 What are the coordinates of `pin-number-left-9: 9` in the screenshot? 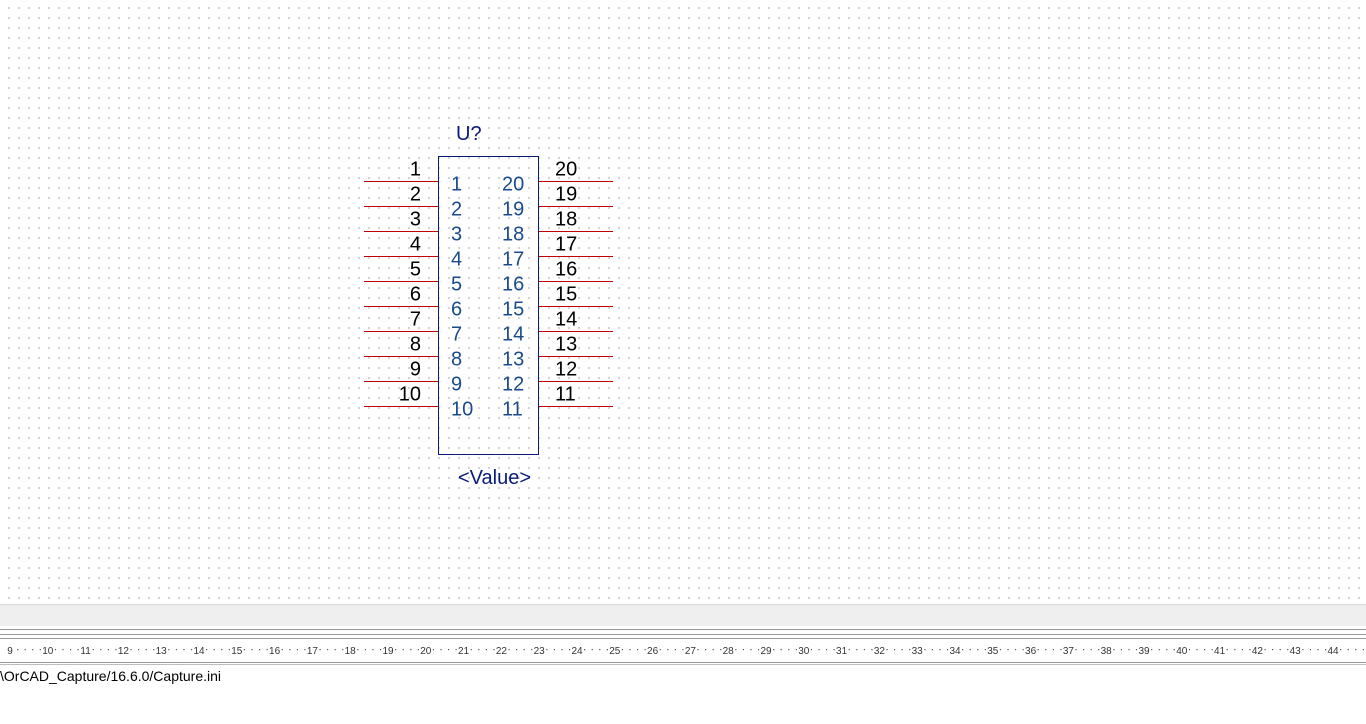 It's located at (415, 370).